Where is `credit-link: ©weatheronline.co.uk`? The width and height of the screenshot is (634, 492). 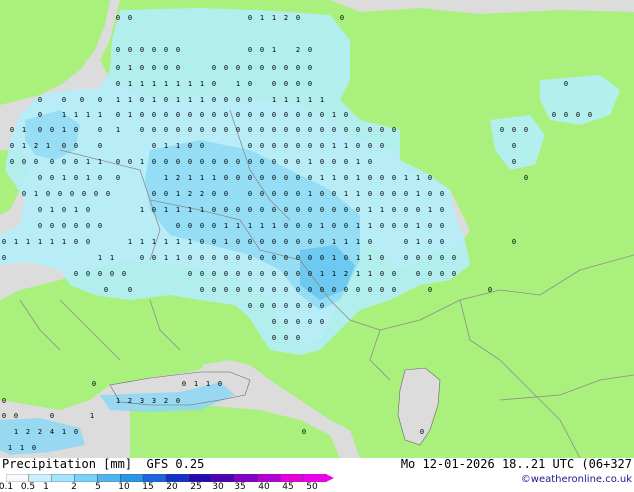
credit-link: ©weatheronline.co.uk is located at coordinates (576, 479).